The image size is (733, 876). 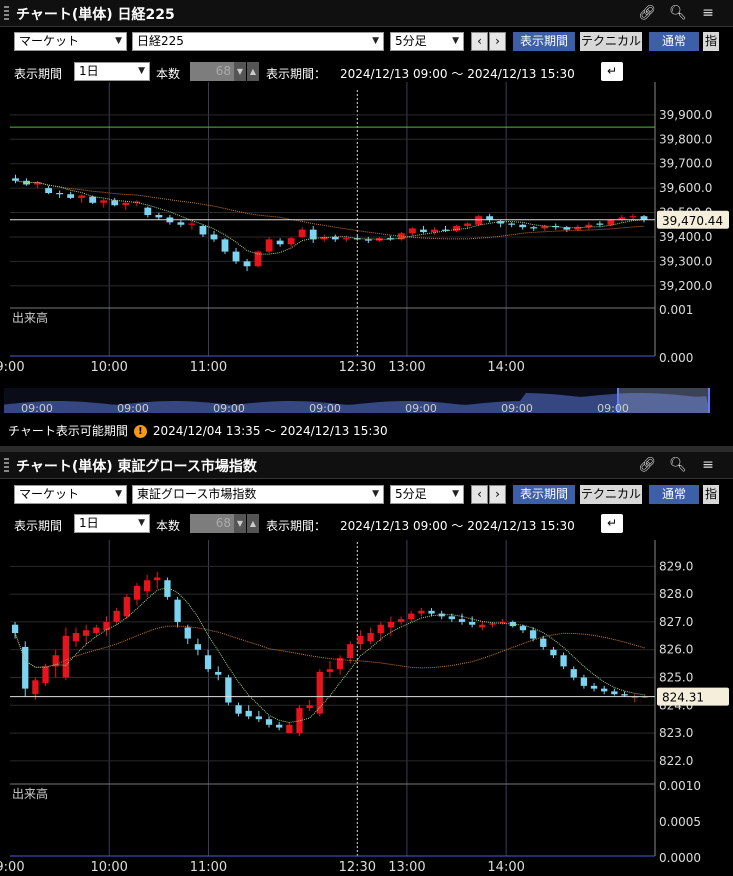 I want to click on x-tick-label: 12:30, so click(x=357, y=866).